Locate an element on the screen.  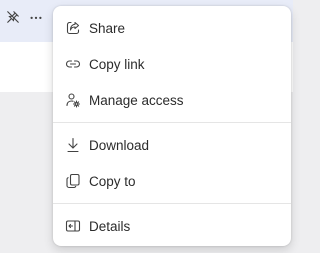
menu-item-label: Share is located at coordinates (107, 28).